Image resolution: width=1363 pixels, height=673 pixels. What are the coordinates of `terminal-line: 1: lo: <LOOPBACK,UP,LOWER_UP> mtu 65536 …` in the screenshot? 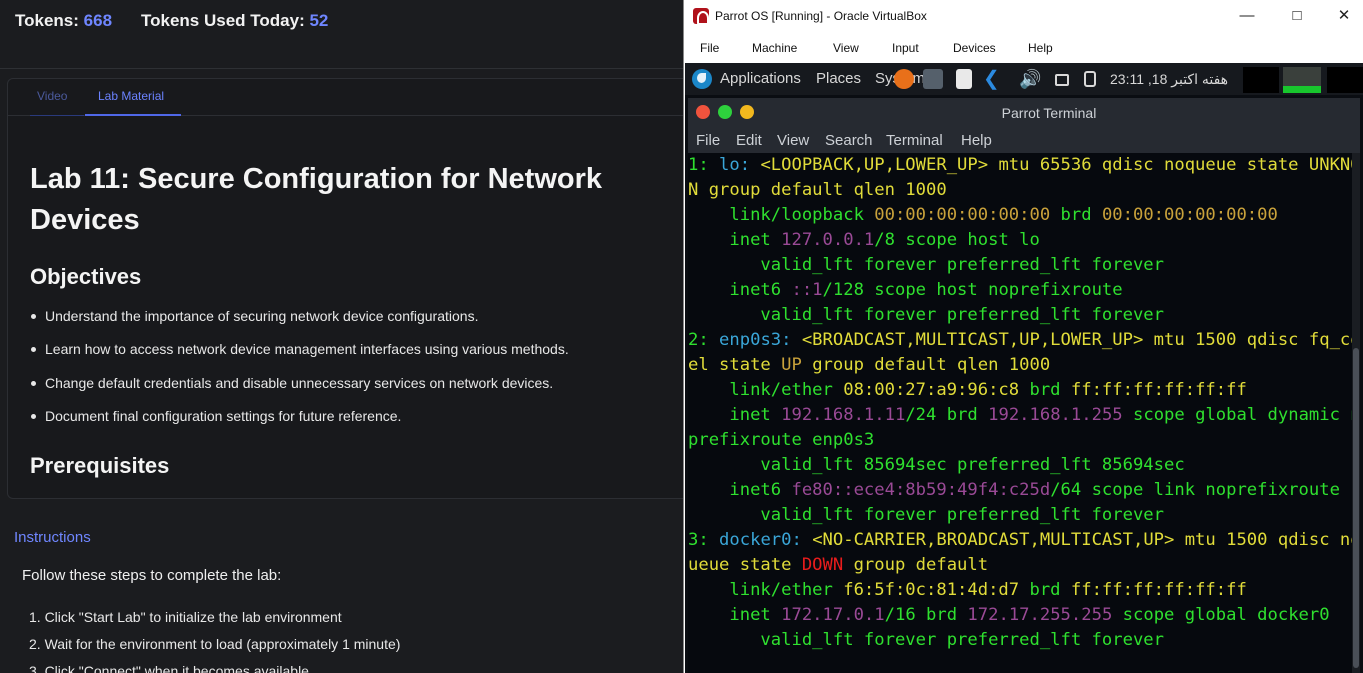 It's located at (1020, 165).